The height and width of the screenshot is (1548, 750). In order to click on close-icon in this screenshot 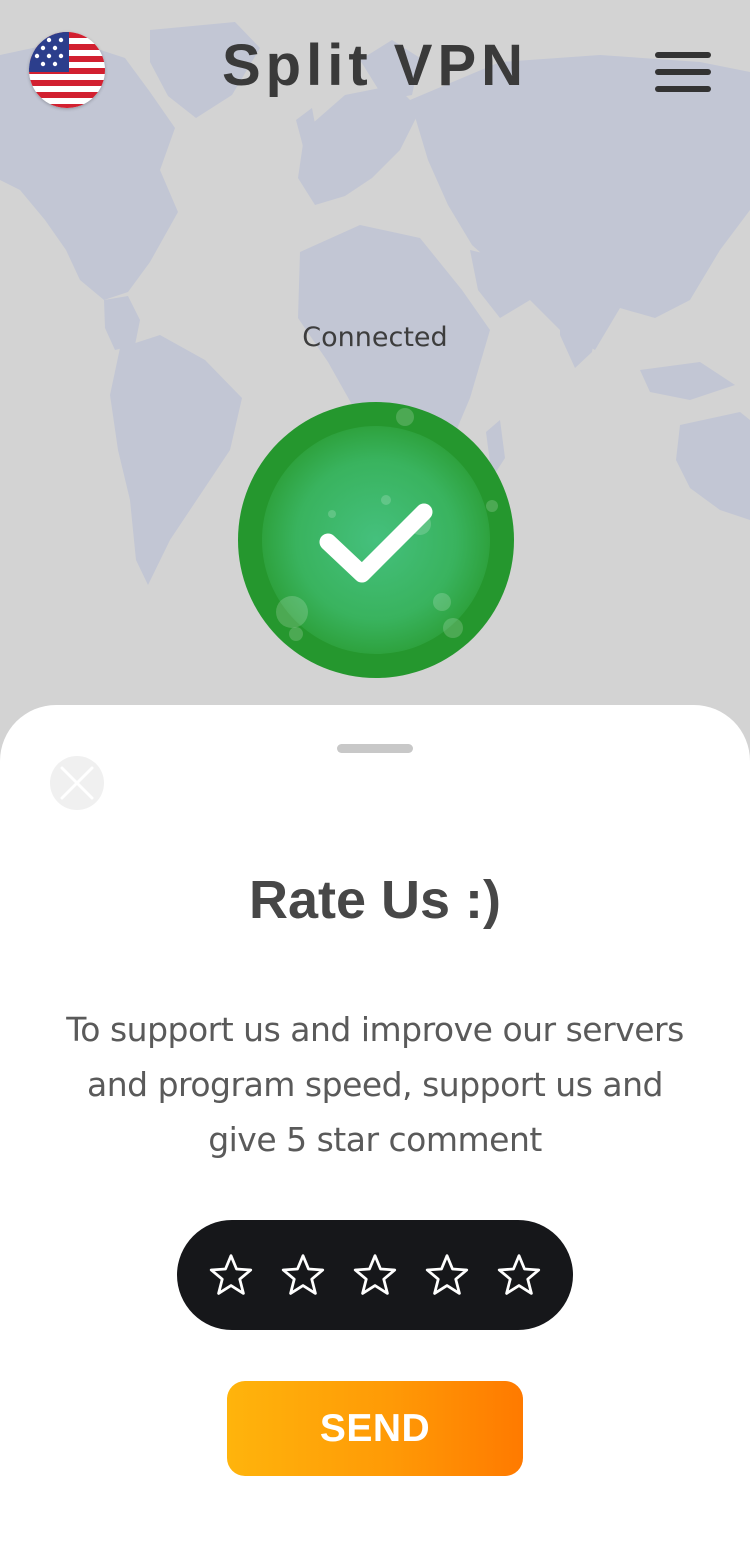, I will do `click(77, 783)`.